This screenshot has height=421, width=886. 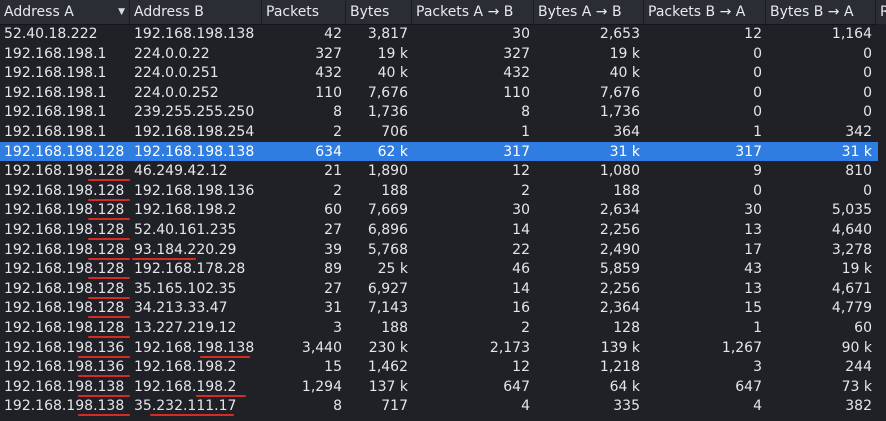 I want to click on cell-bytes-b-a: 60, so click(x=863, y=327).